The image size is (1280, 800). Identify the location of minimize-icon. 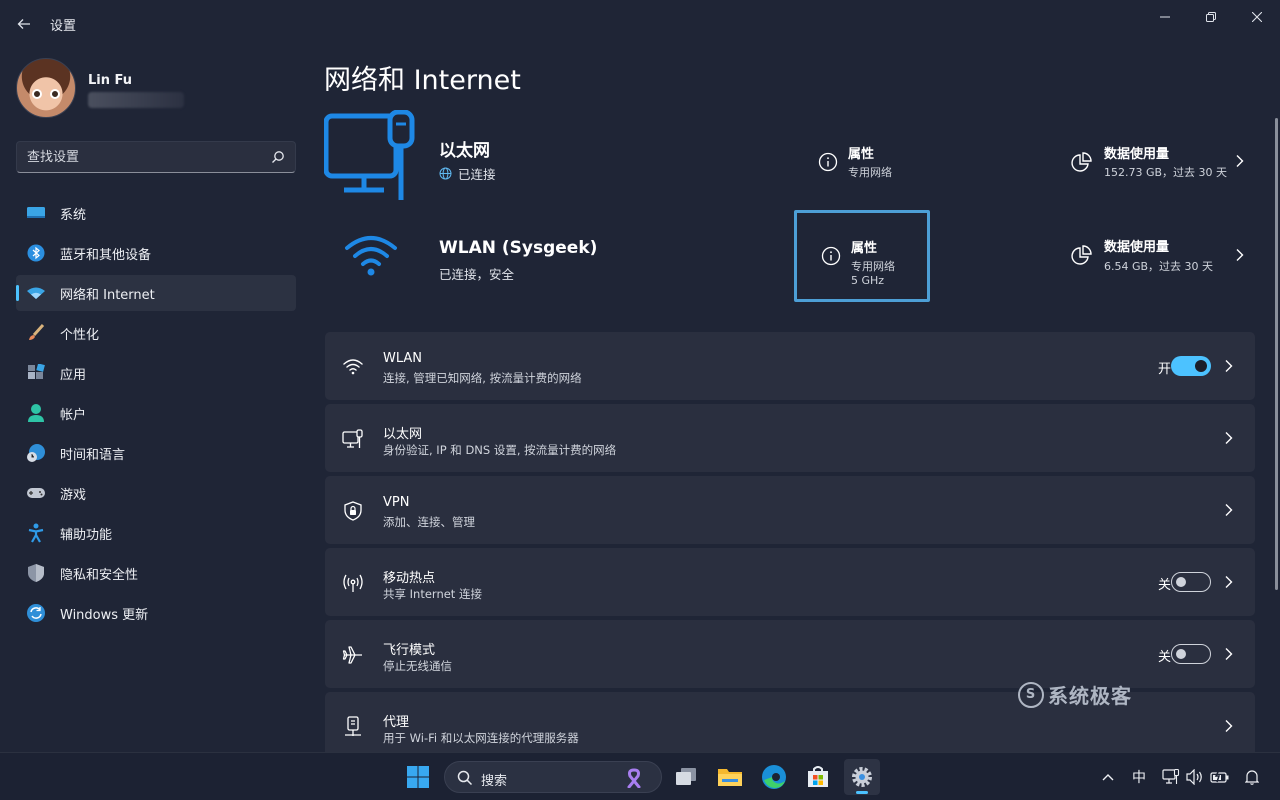
(1165, 17).